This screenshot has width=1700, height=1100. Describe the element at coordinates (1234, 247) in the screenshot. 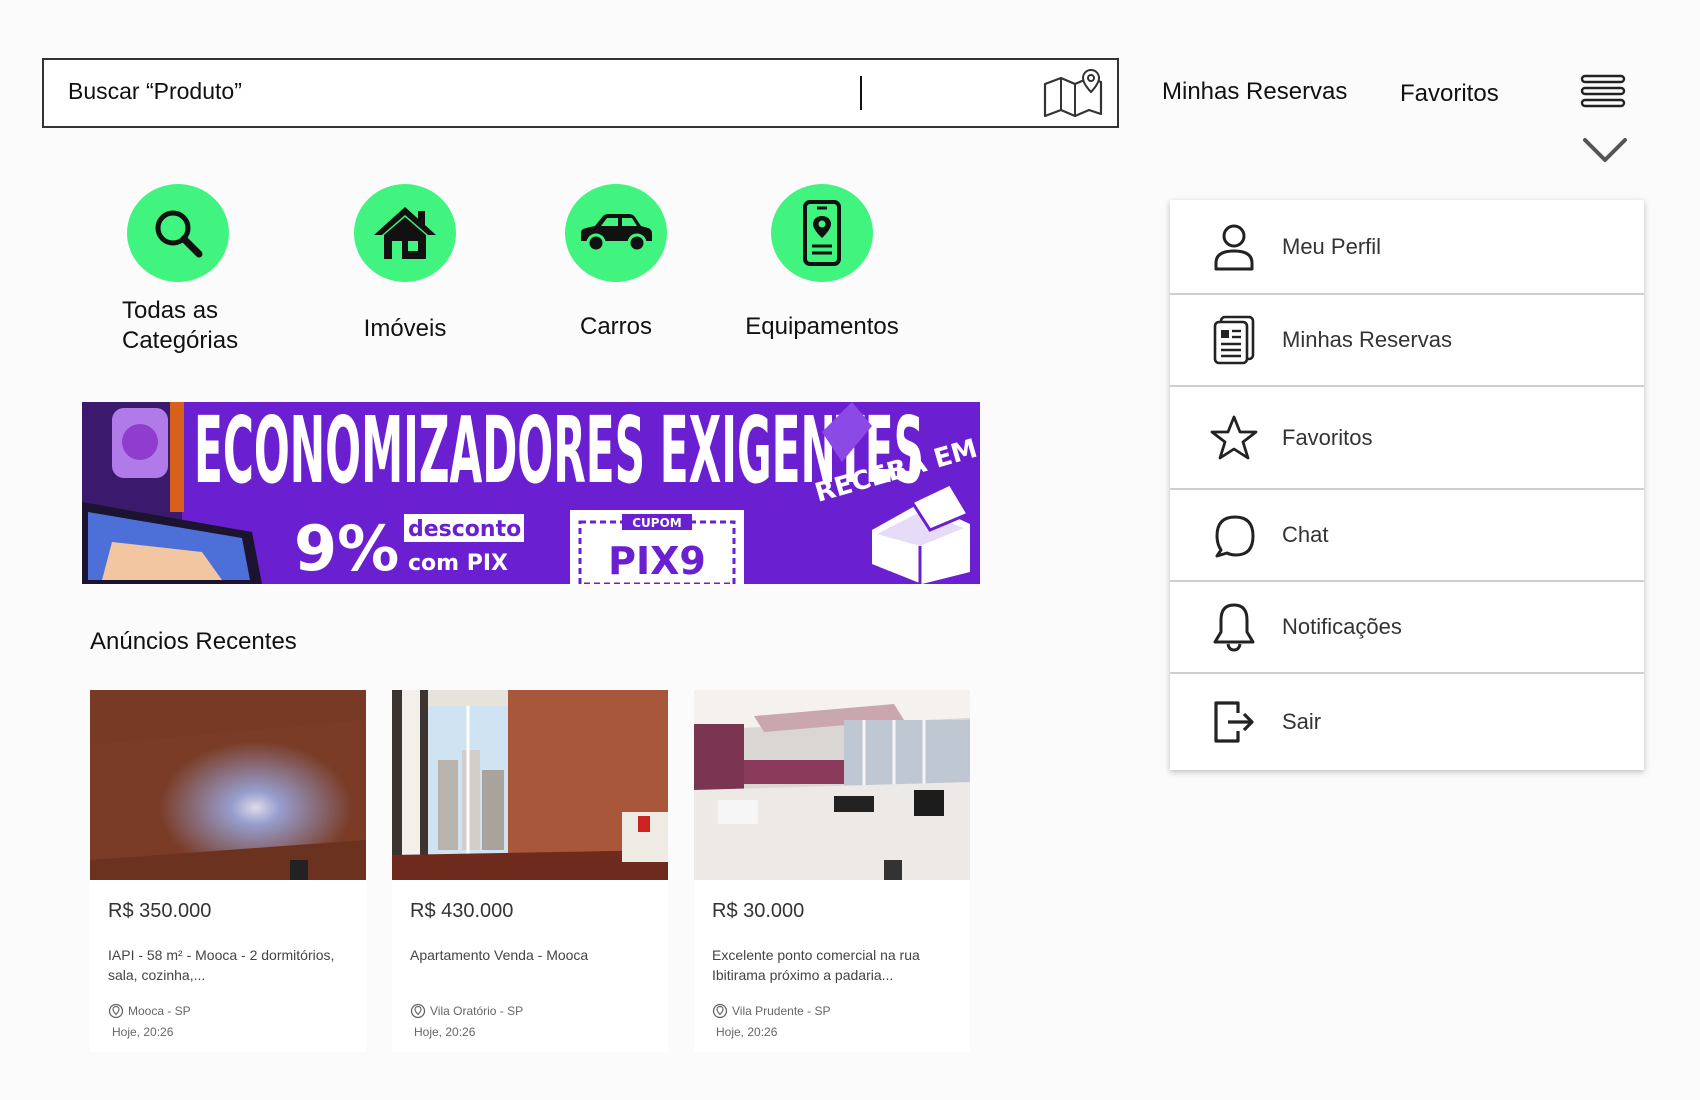

I see `user-icon` at that location.